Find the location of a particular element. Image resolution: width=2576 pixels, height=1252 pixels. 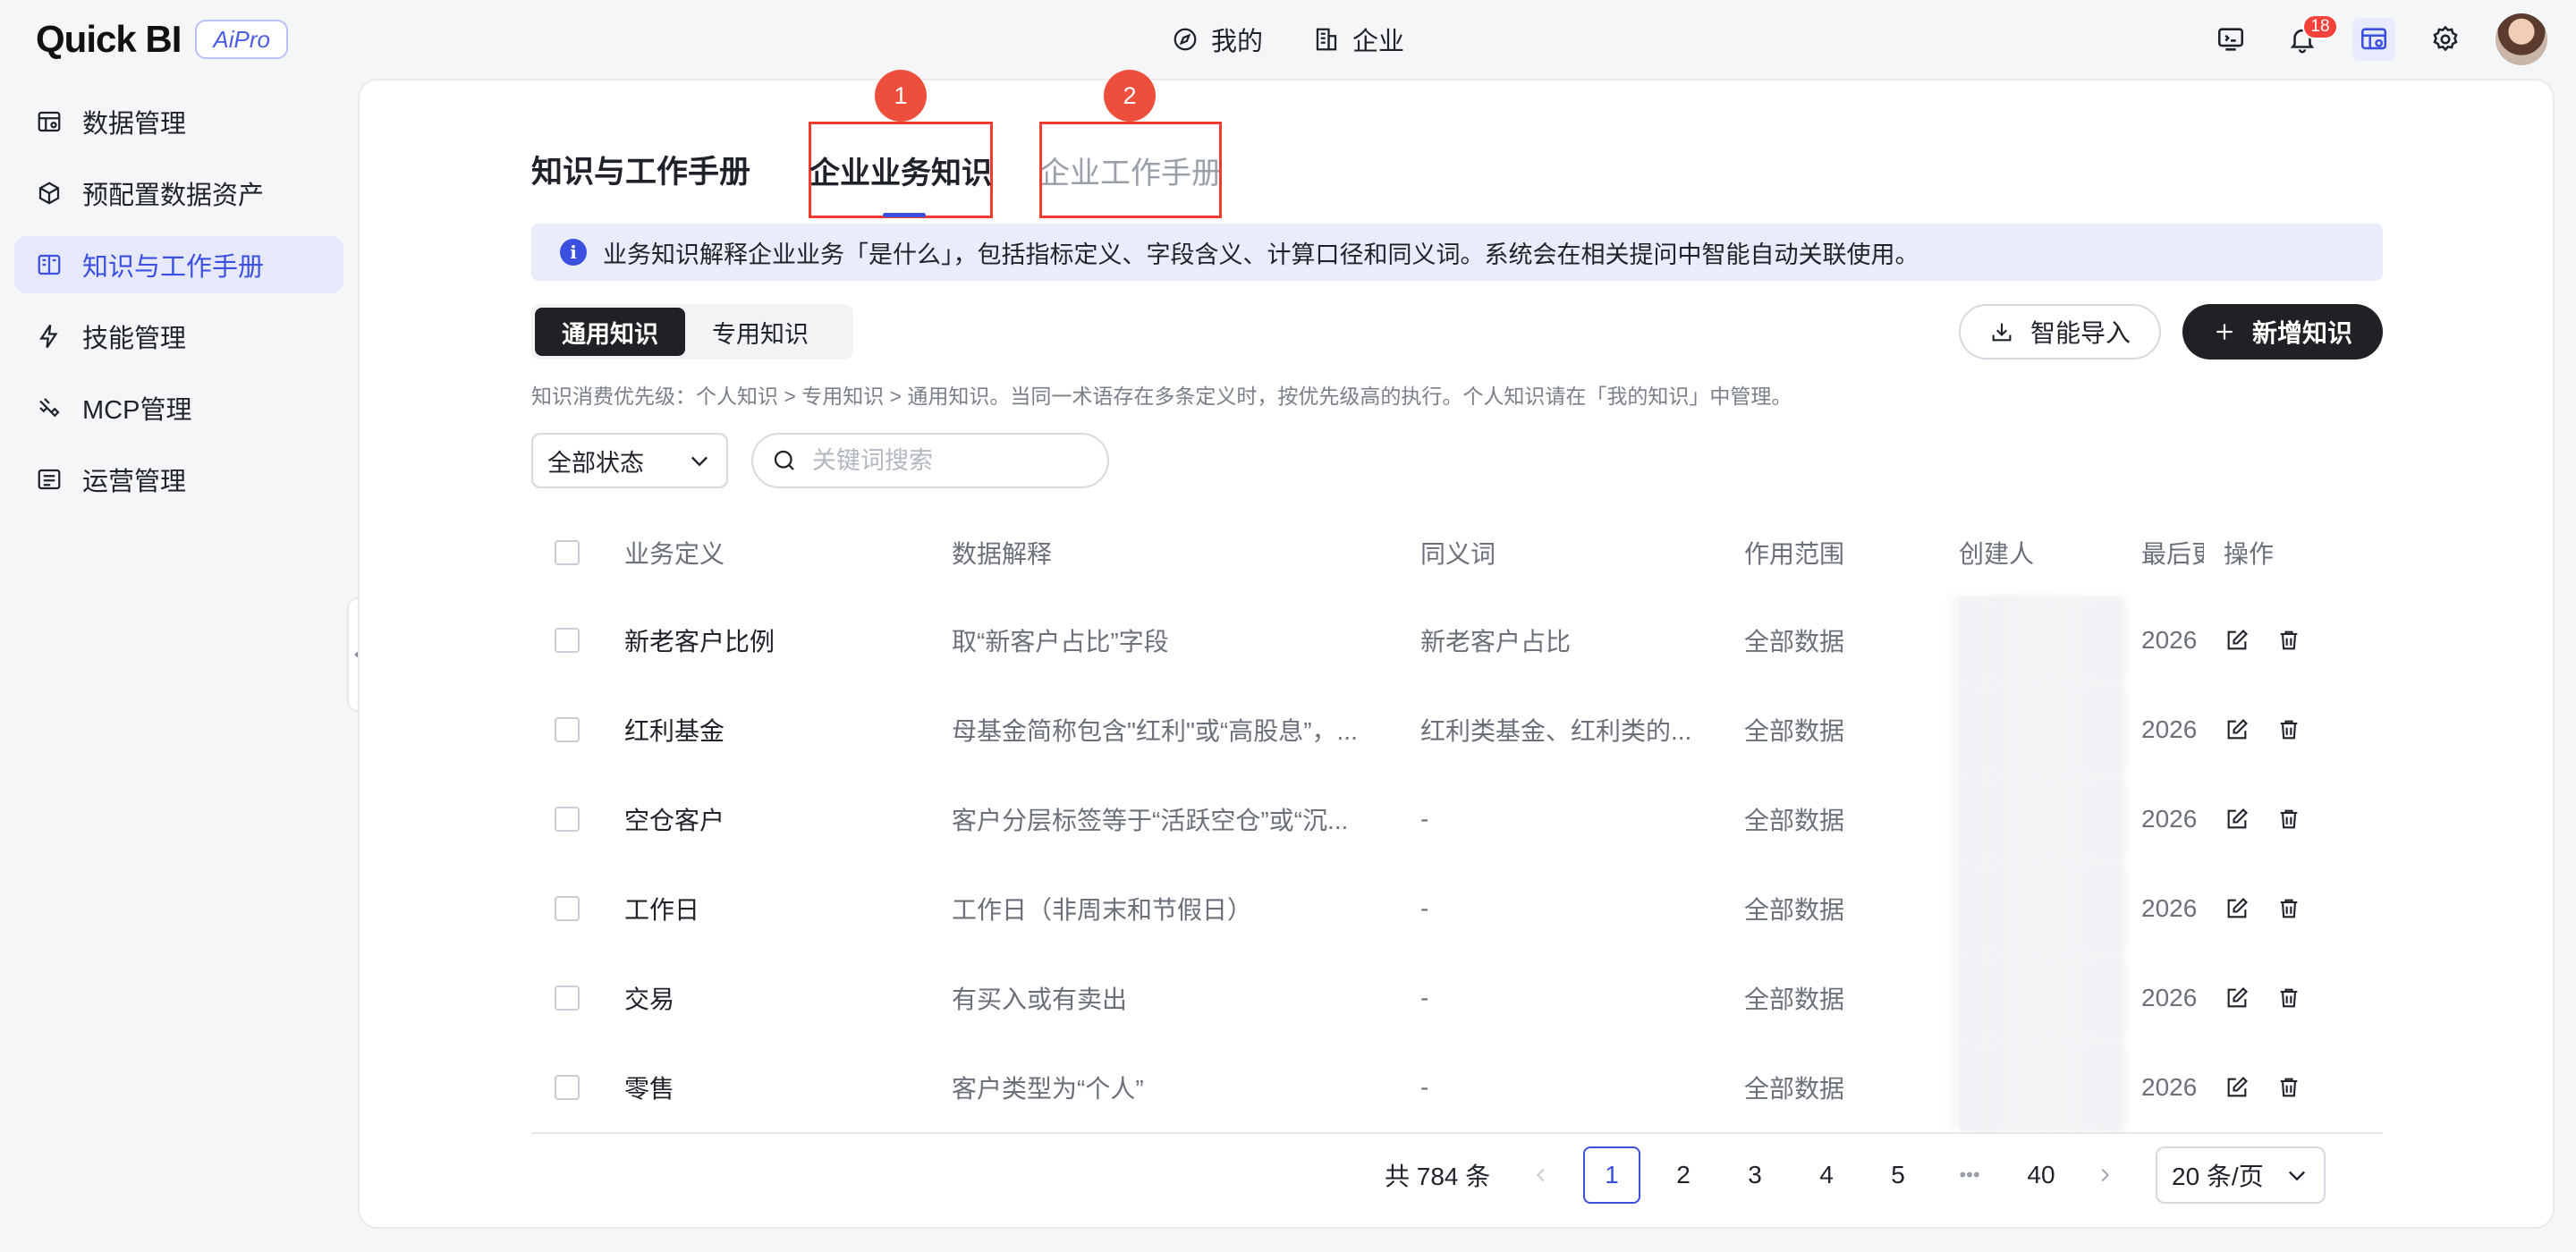

header-updated: 最后更新 is located at coordinates (2172, 553).